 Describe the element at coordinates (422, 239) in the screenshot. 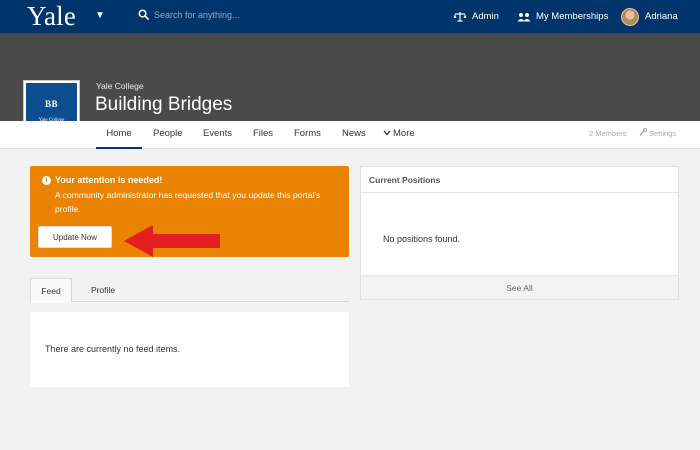

I see `positions-empty-message: No positions found.` at that location.